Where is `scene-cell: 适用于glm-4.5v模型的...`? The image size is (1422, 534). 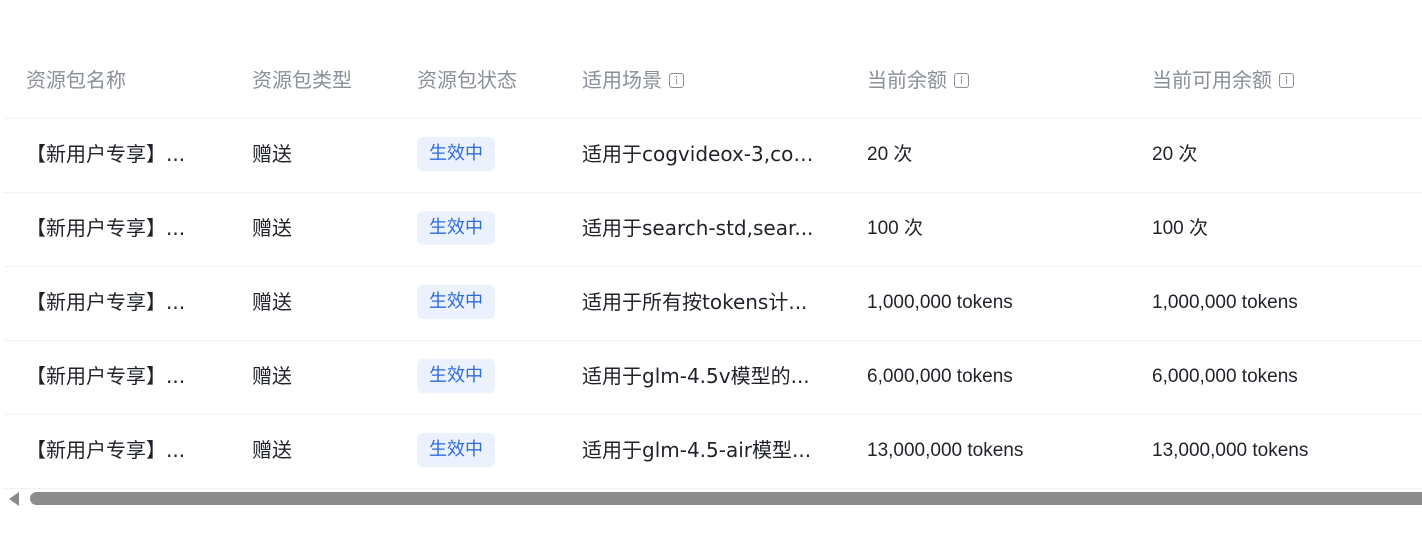
scene-cell: 适用于glm-4.5v模型的... is located at coordinates (696, 376).